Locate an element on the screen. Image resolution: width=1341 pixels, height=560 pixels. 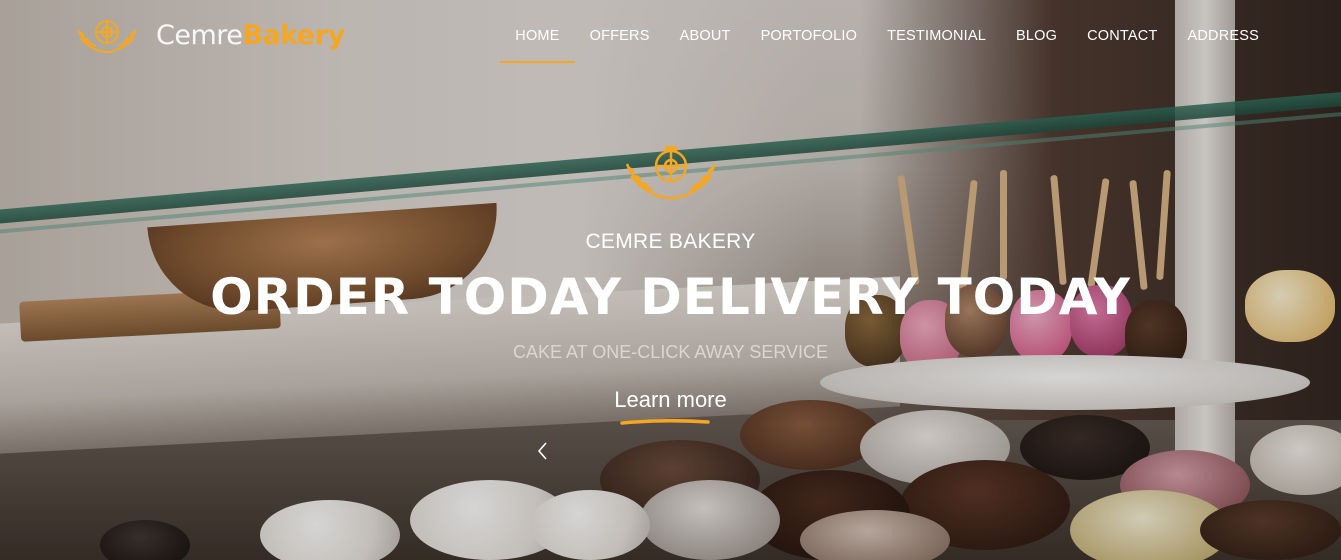
brand-name: CemreBakery is located at coordinates (250, 35).